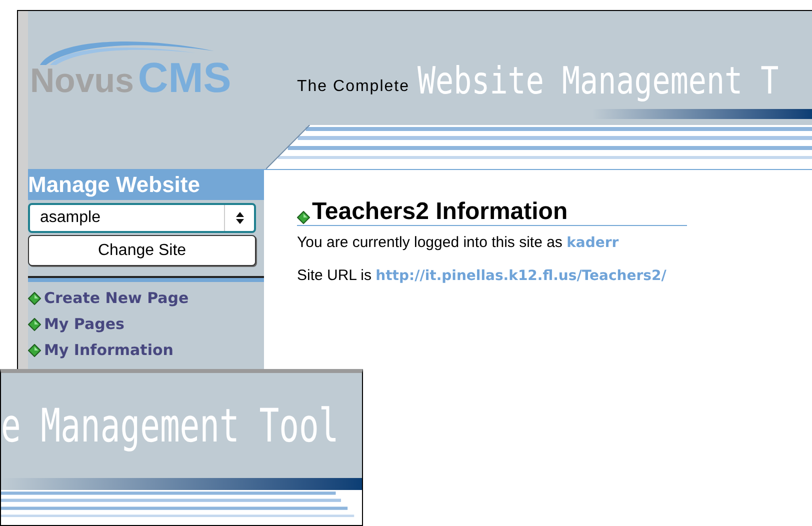 The width and height of the screenshot is (812, 526). I want to click on user-link: kaderr, so click(592, 243).